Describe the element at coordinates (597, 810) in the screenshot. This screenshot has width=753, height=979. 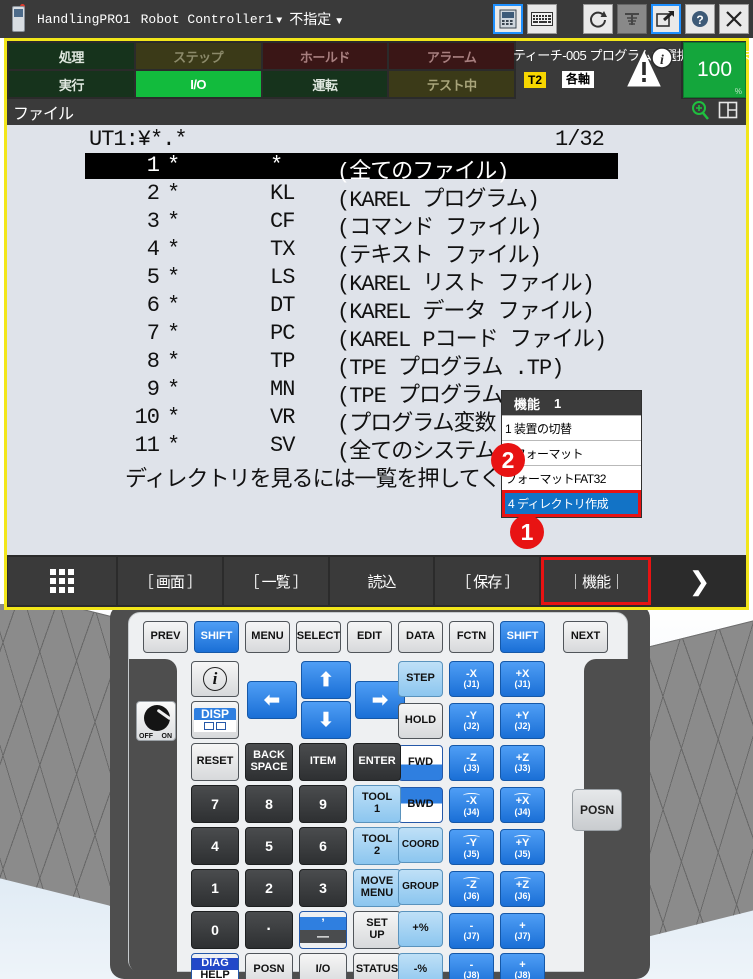
I see `key-posn-side: POSN` at that location.